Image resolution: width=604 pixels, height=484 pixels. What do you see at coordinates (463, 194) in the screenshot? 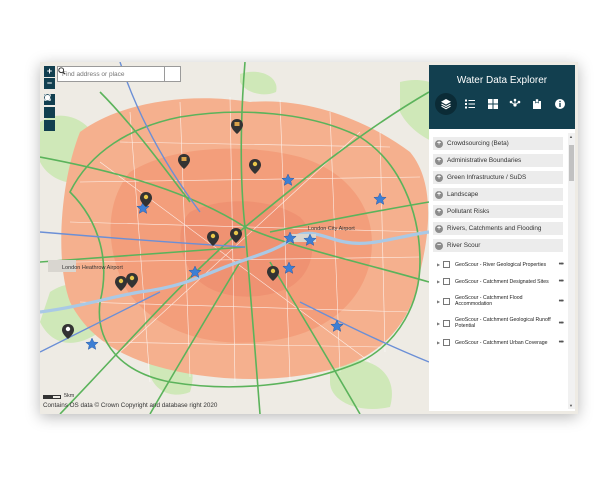
I see `category-label: Landscape` at bounding box center [463, 194].